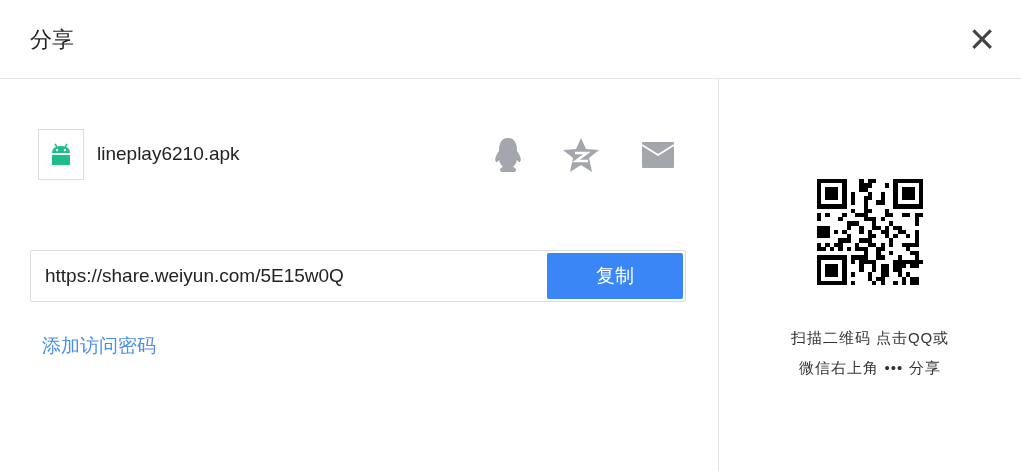 Image resolution: width=1021 pixels, height=471 pixels. I want to click on qzone-share-icon, so click(581, 154).